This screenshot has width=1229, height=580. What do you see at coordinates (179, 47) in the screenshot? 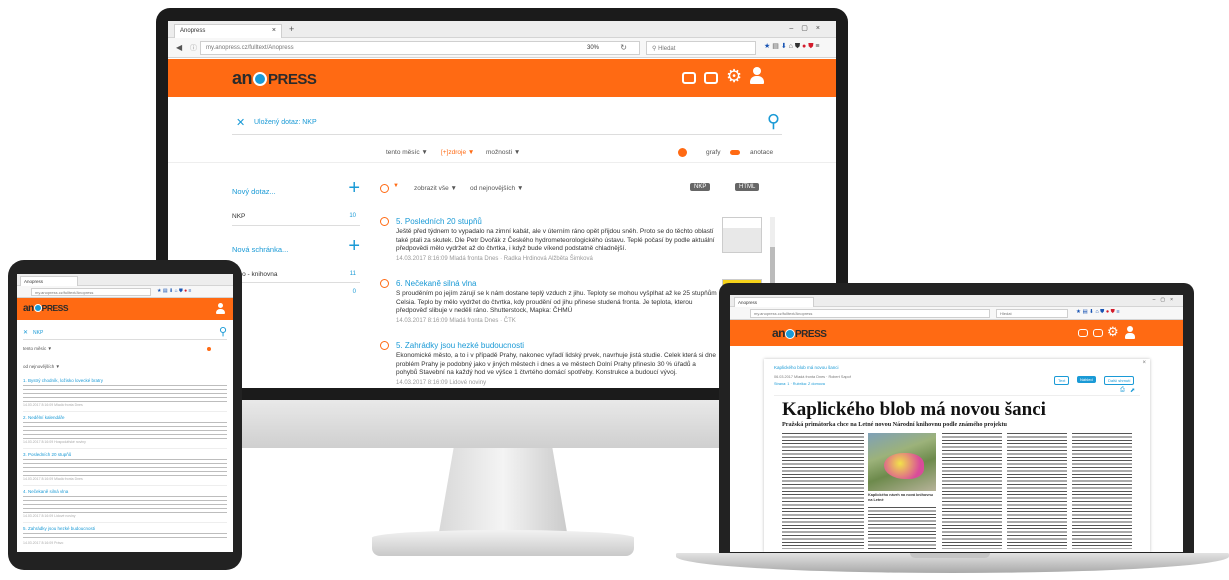
I see `back-icon: ◀` at bounding box center [179, 47].